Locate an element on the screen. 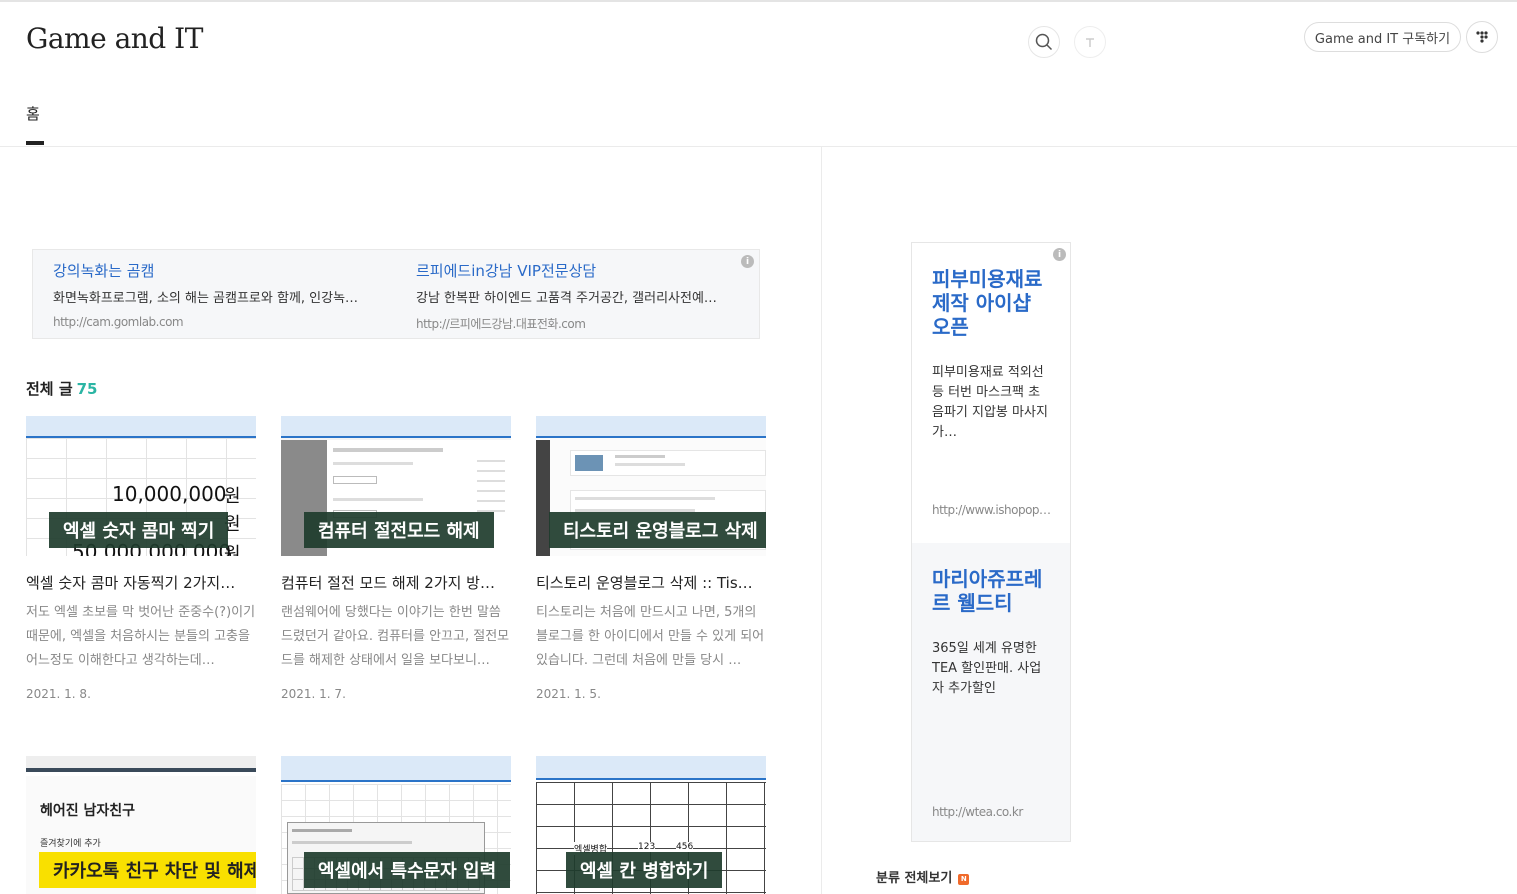  post-date: 2021. 1. 8. is located at coordinates (58, 694).